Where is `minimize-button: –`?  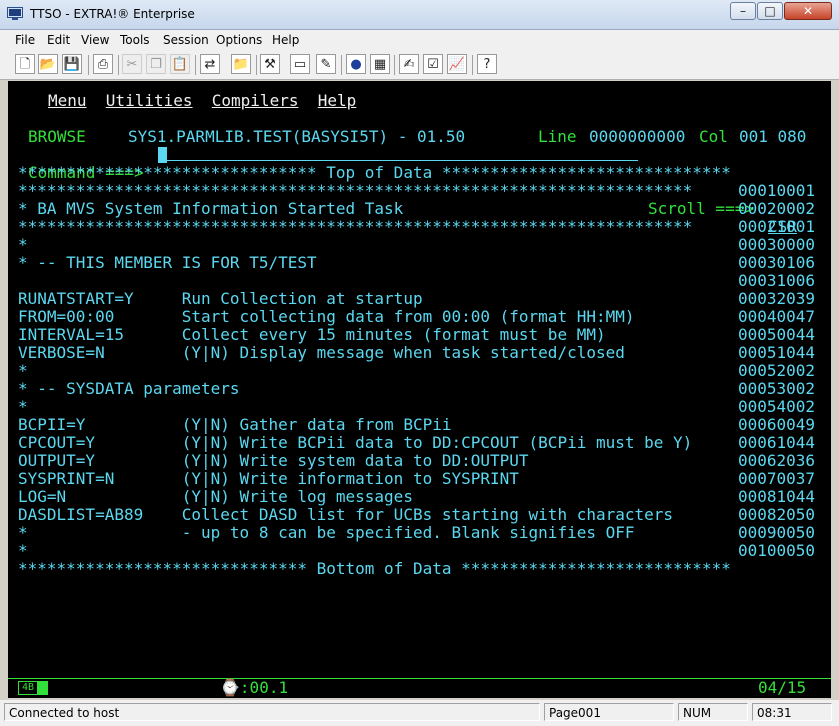 minimize-button: – is located at coordinates (743, 11).